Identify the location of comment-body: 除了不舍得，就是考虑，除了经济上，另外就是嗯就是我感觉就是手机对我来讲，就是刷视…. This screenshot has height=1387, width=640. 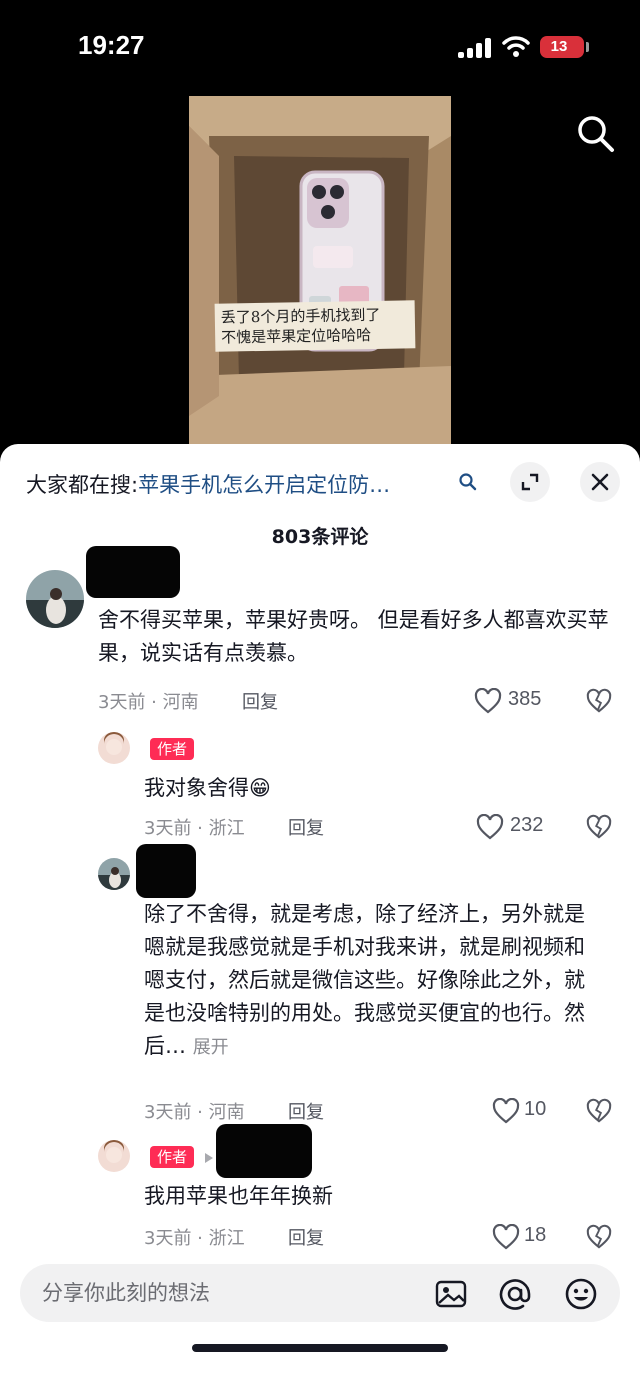
(364, 980).